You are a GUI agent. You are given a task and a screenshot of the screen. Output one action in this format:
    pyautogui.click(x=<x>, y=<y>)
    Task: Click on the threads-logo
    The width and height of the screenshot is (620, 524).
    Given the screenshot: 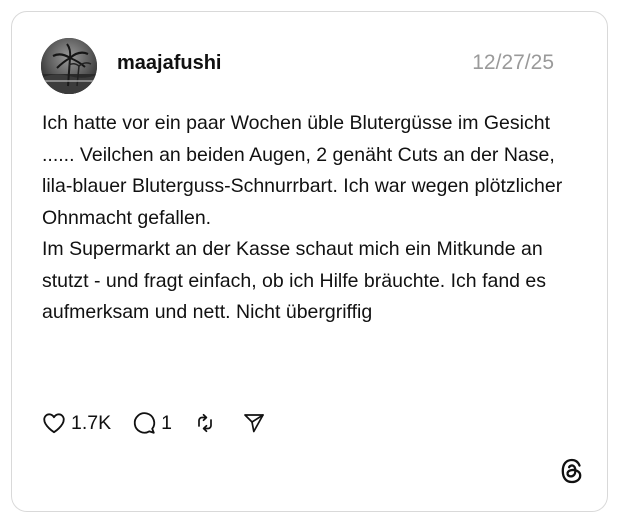 What is the action you would take?
    pyautogui.click(x=572, y=471)
    